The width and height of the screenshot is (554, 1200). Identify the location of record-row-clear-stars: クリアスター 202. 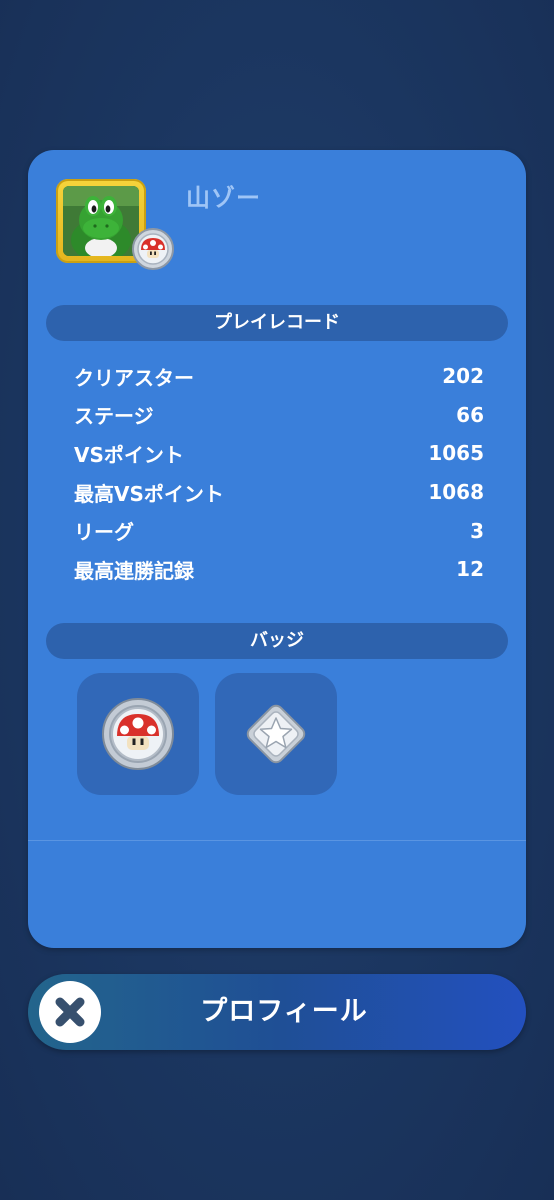
(279, 376).